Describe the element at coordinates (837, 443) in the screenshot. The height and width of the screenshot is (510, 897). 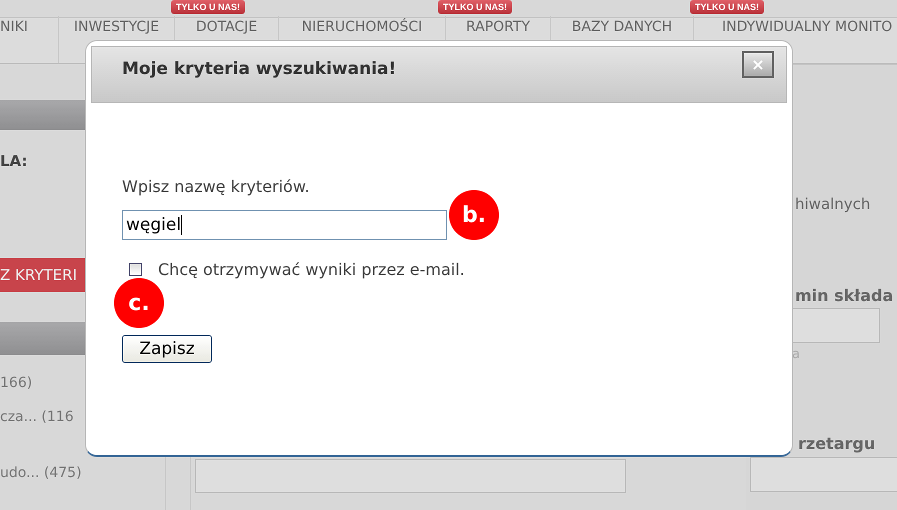
I see `field-label: rzetargu` at that location.